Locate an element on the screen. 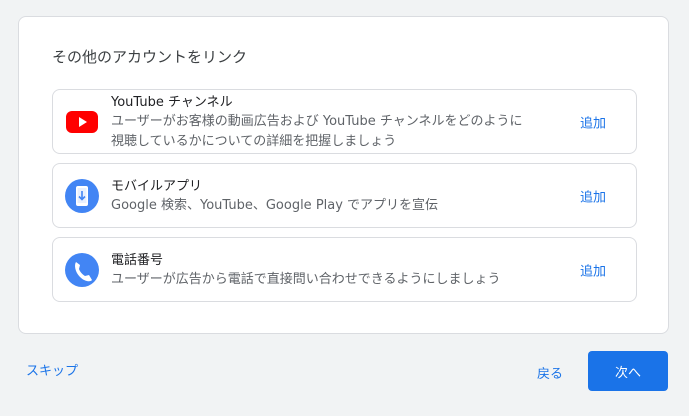 The image size is (689, 416). youtube-icon is located at coordinates (82, 121).